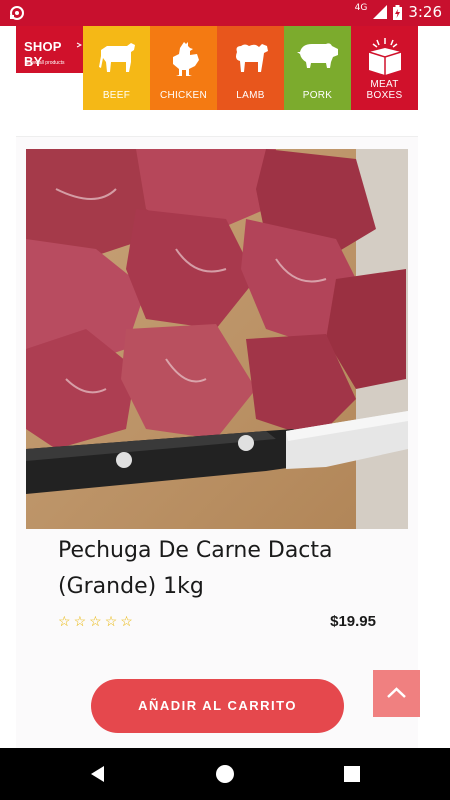  I want to click on category-lamb: LAMB, so click(250, 68).